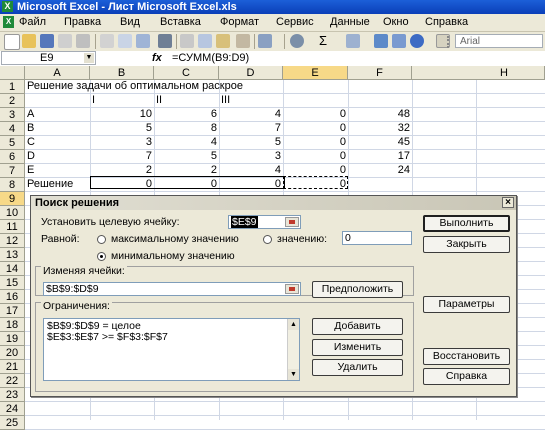 Image resolution: width=545 pixels, height=430 pixels. What do you see at coordinates (186, 156) in the screenshot?
I see `cell-c6: 5` at bounding box center [186, 156].